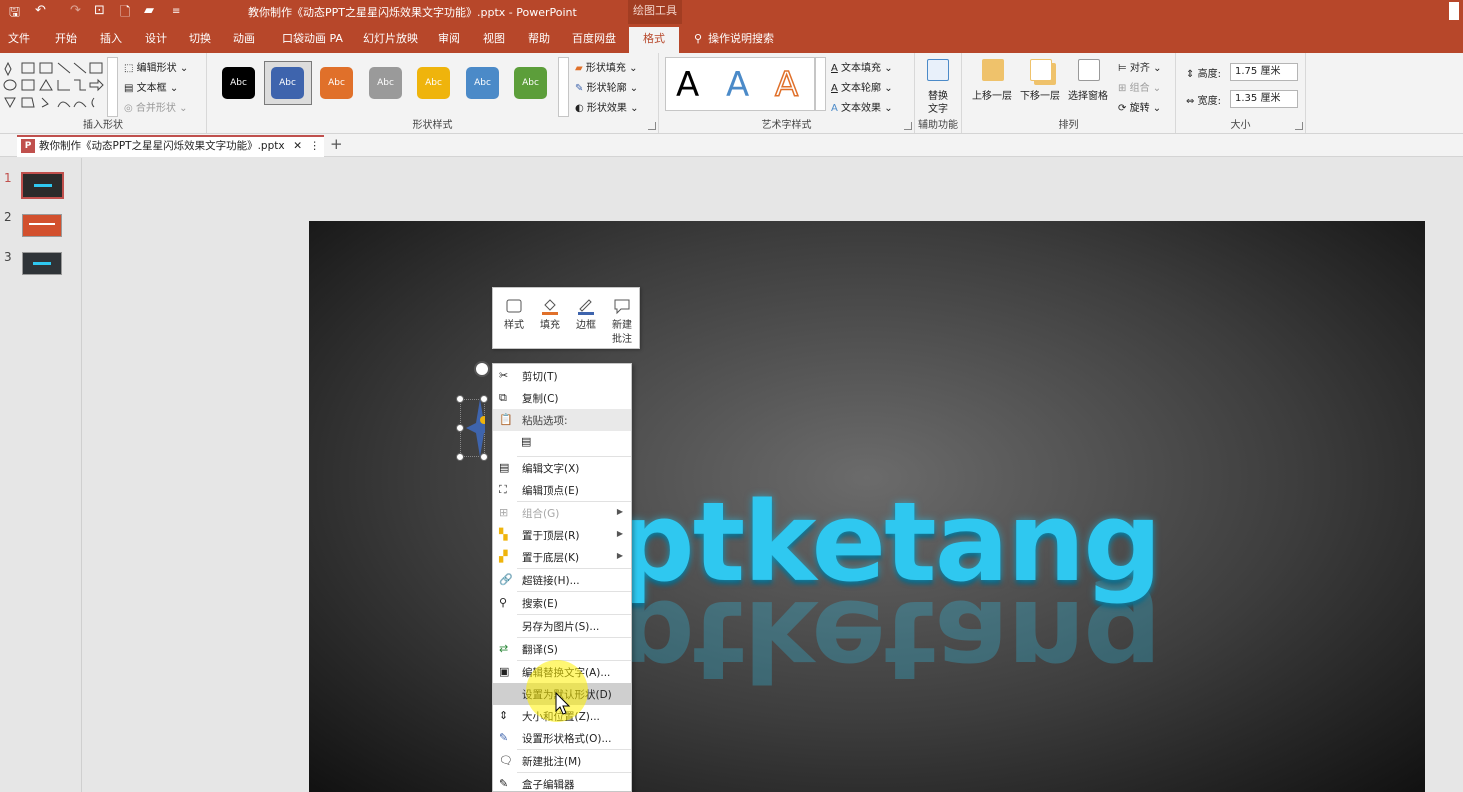 This screenshot has width=1463, height=792. Describe the element at coordinates (539, 38) in the screenshot. I see `tab-help: 帮助` at that location.